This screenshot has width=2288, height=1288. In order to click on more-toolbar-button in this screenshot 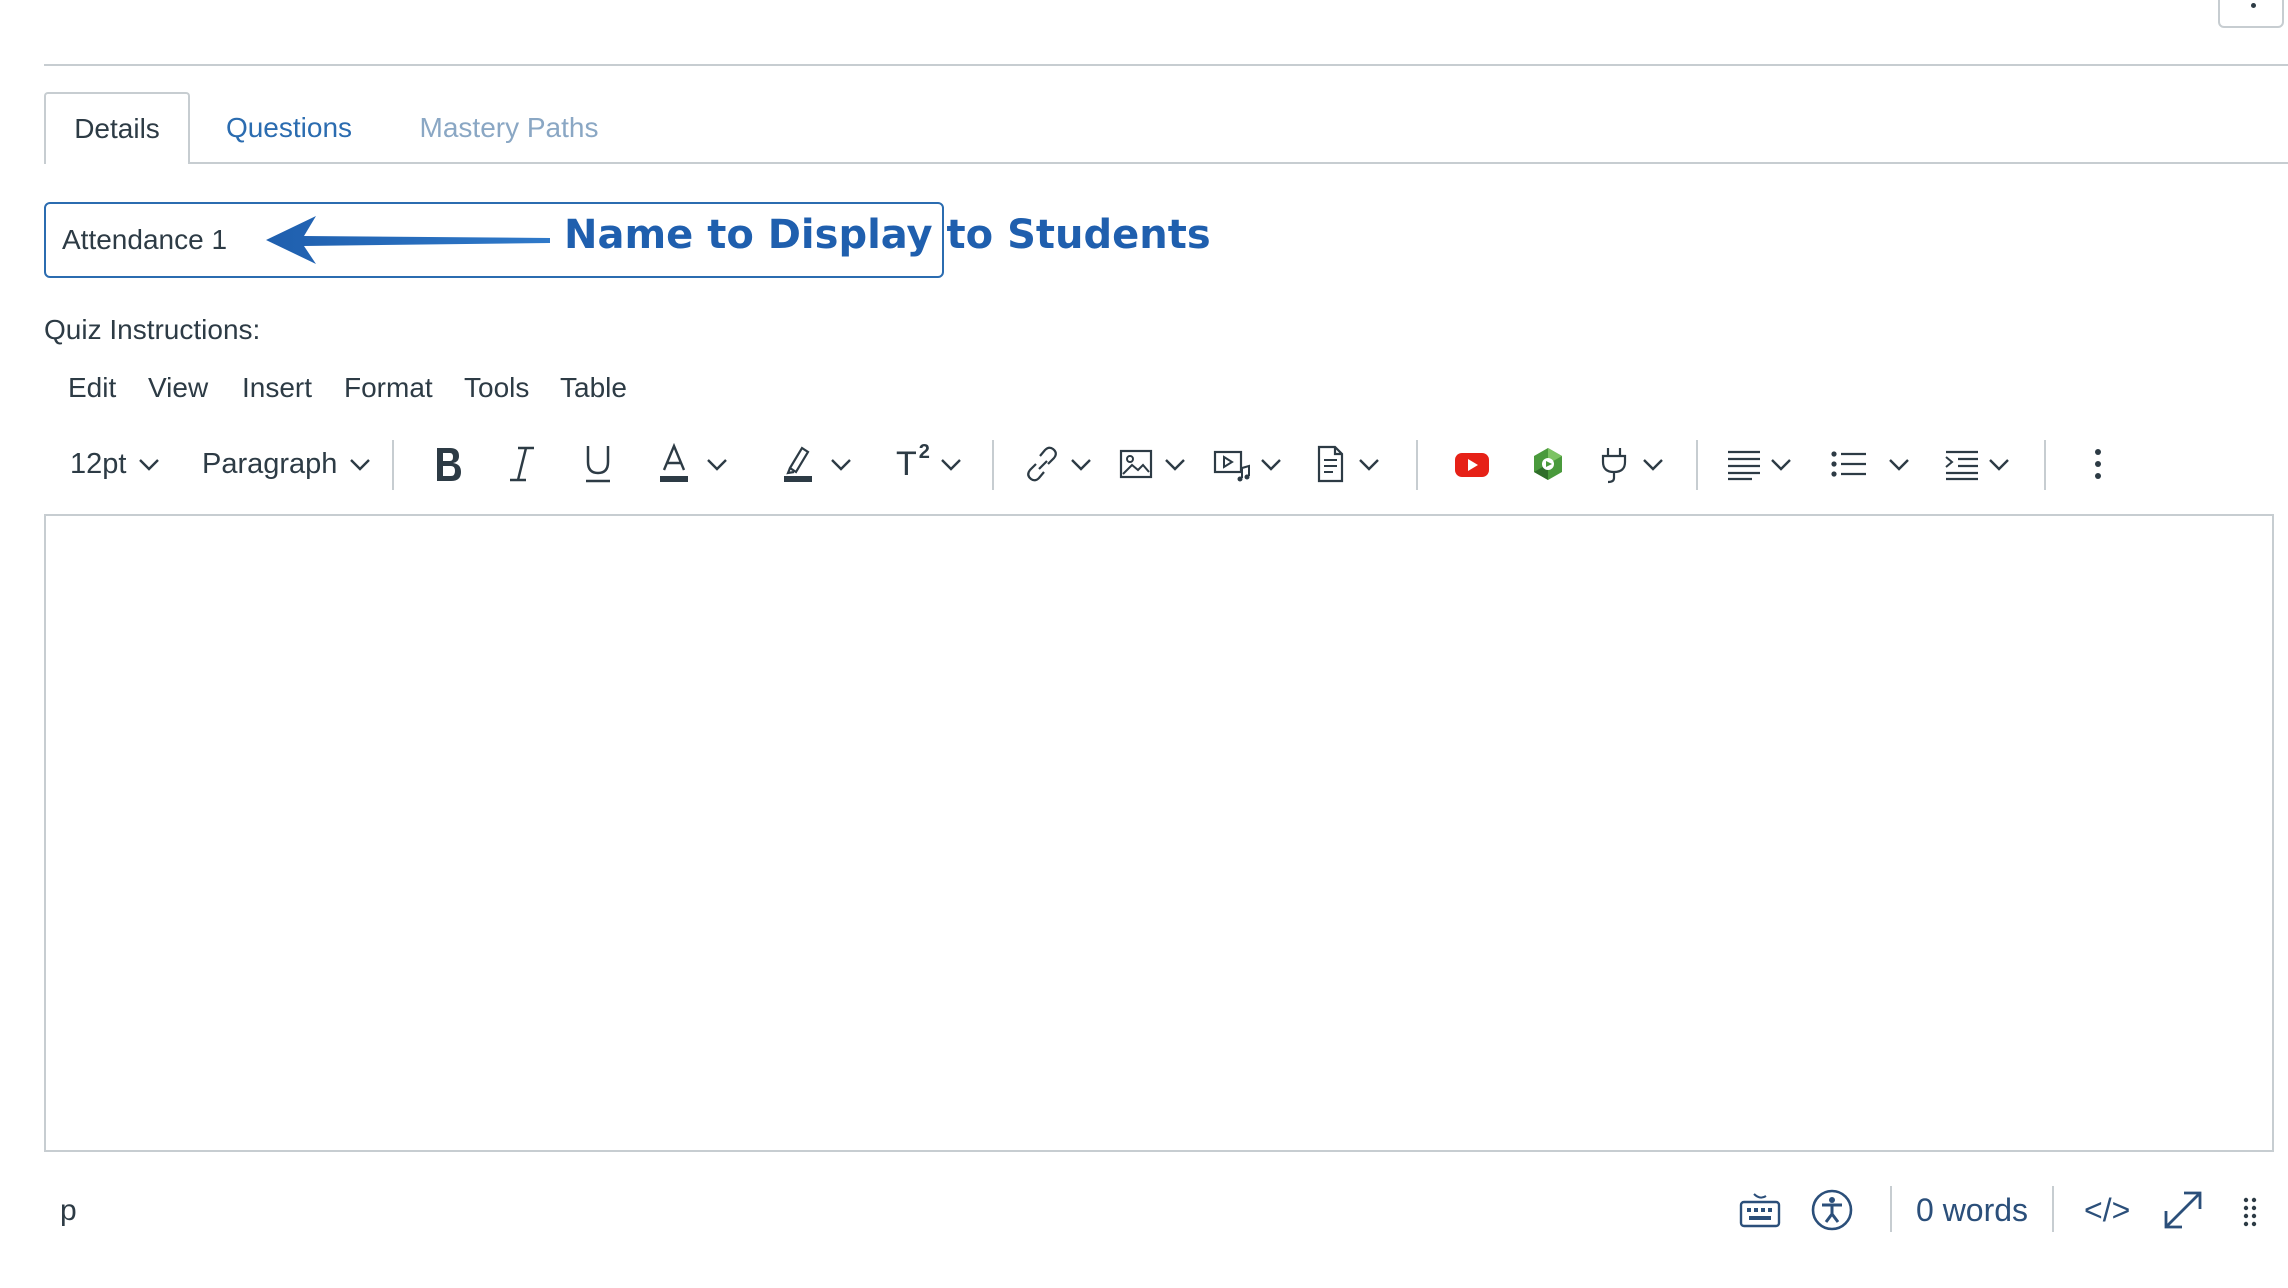, I will do `click(2098, 464)`.